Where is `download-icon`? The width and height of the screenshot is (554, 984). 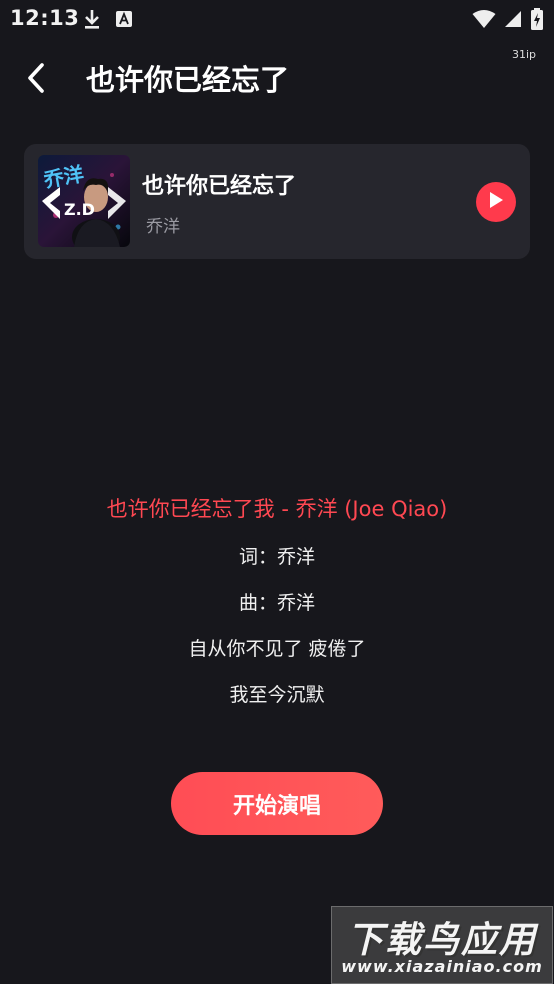 download-icon is located at coordinates (92, 21).